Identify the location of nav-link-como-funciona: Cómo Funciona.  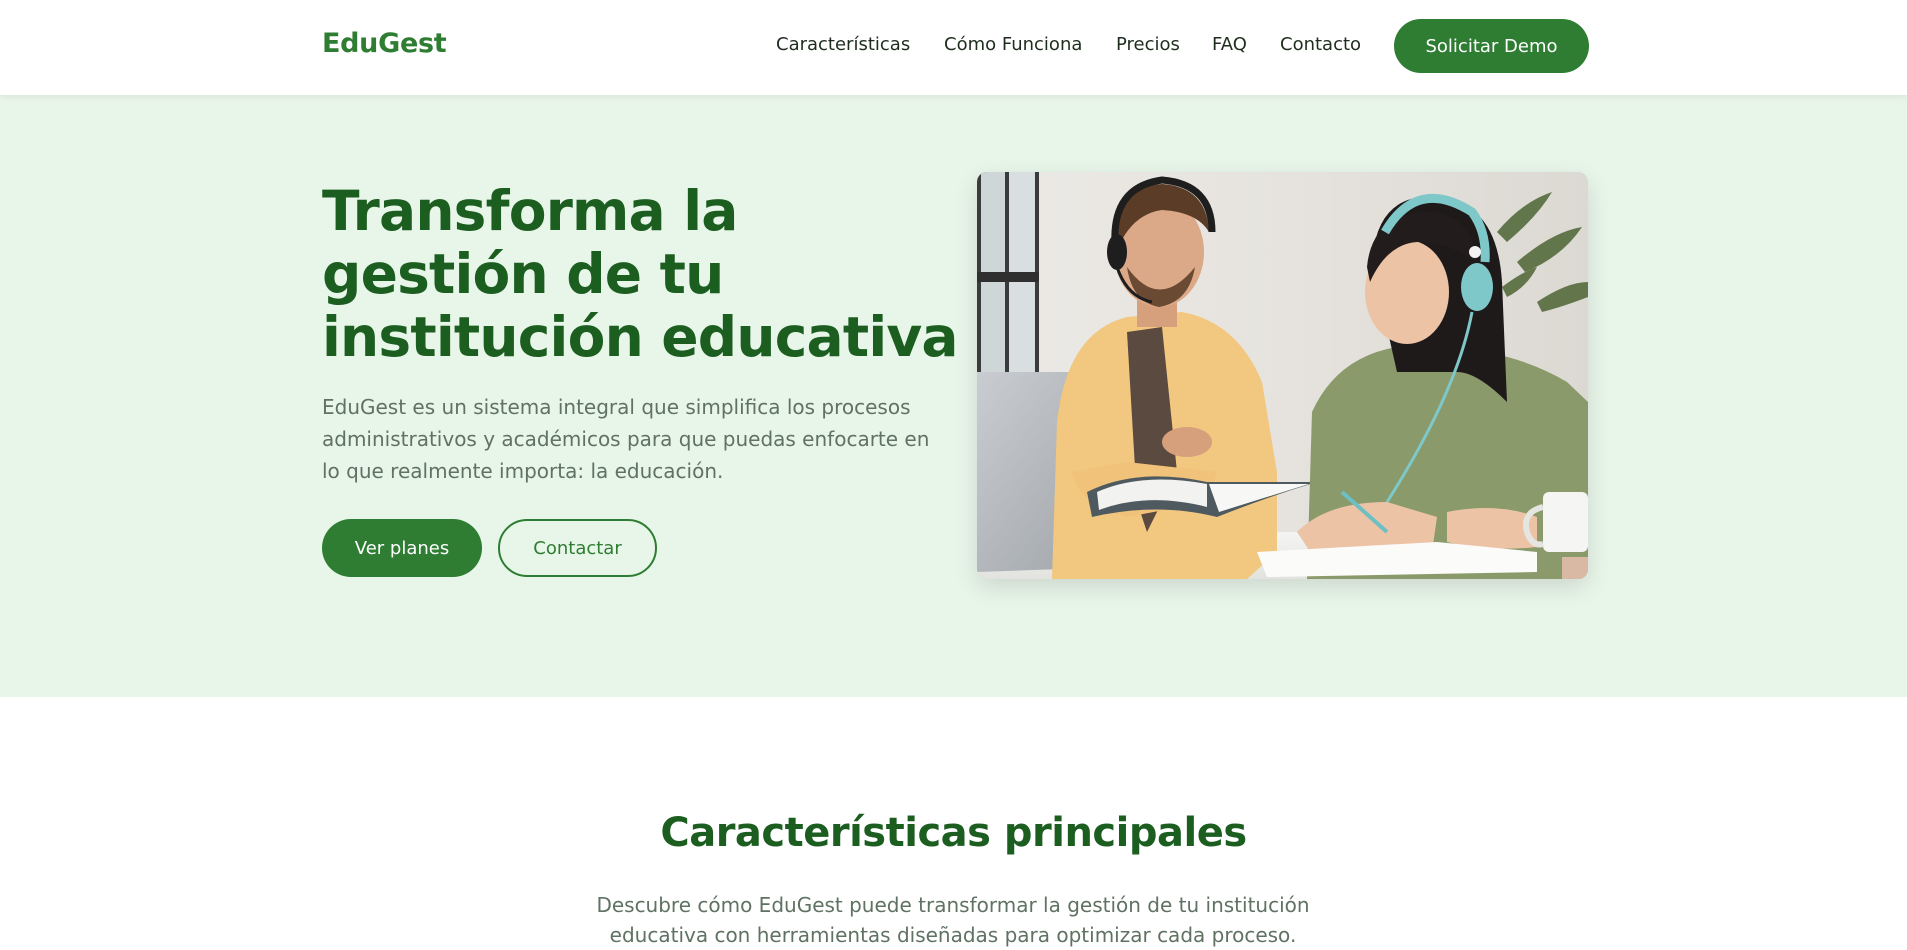
(1013, 44).